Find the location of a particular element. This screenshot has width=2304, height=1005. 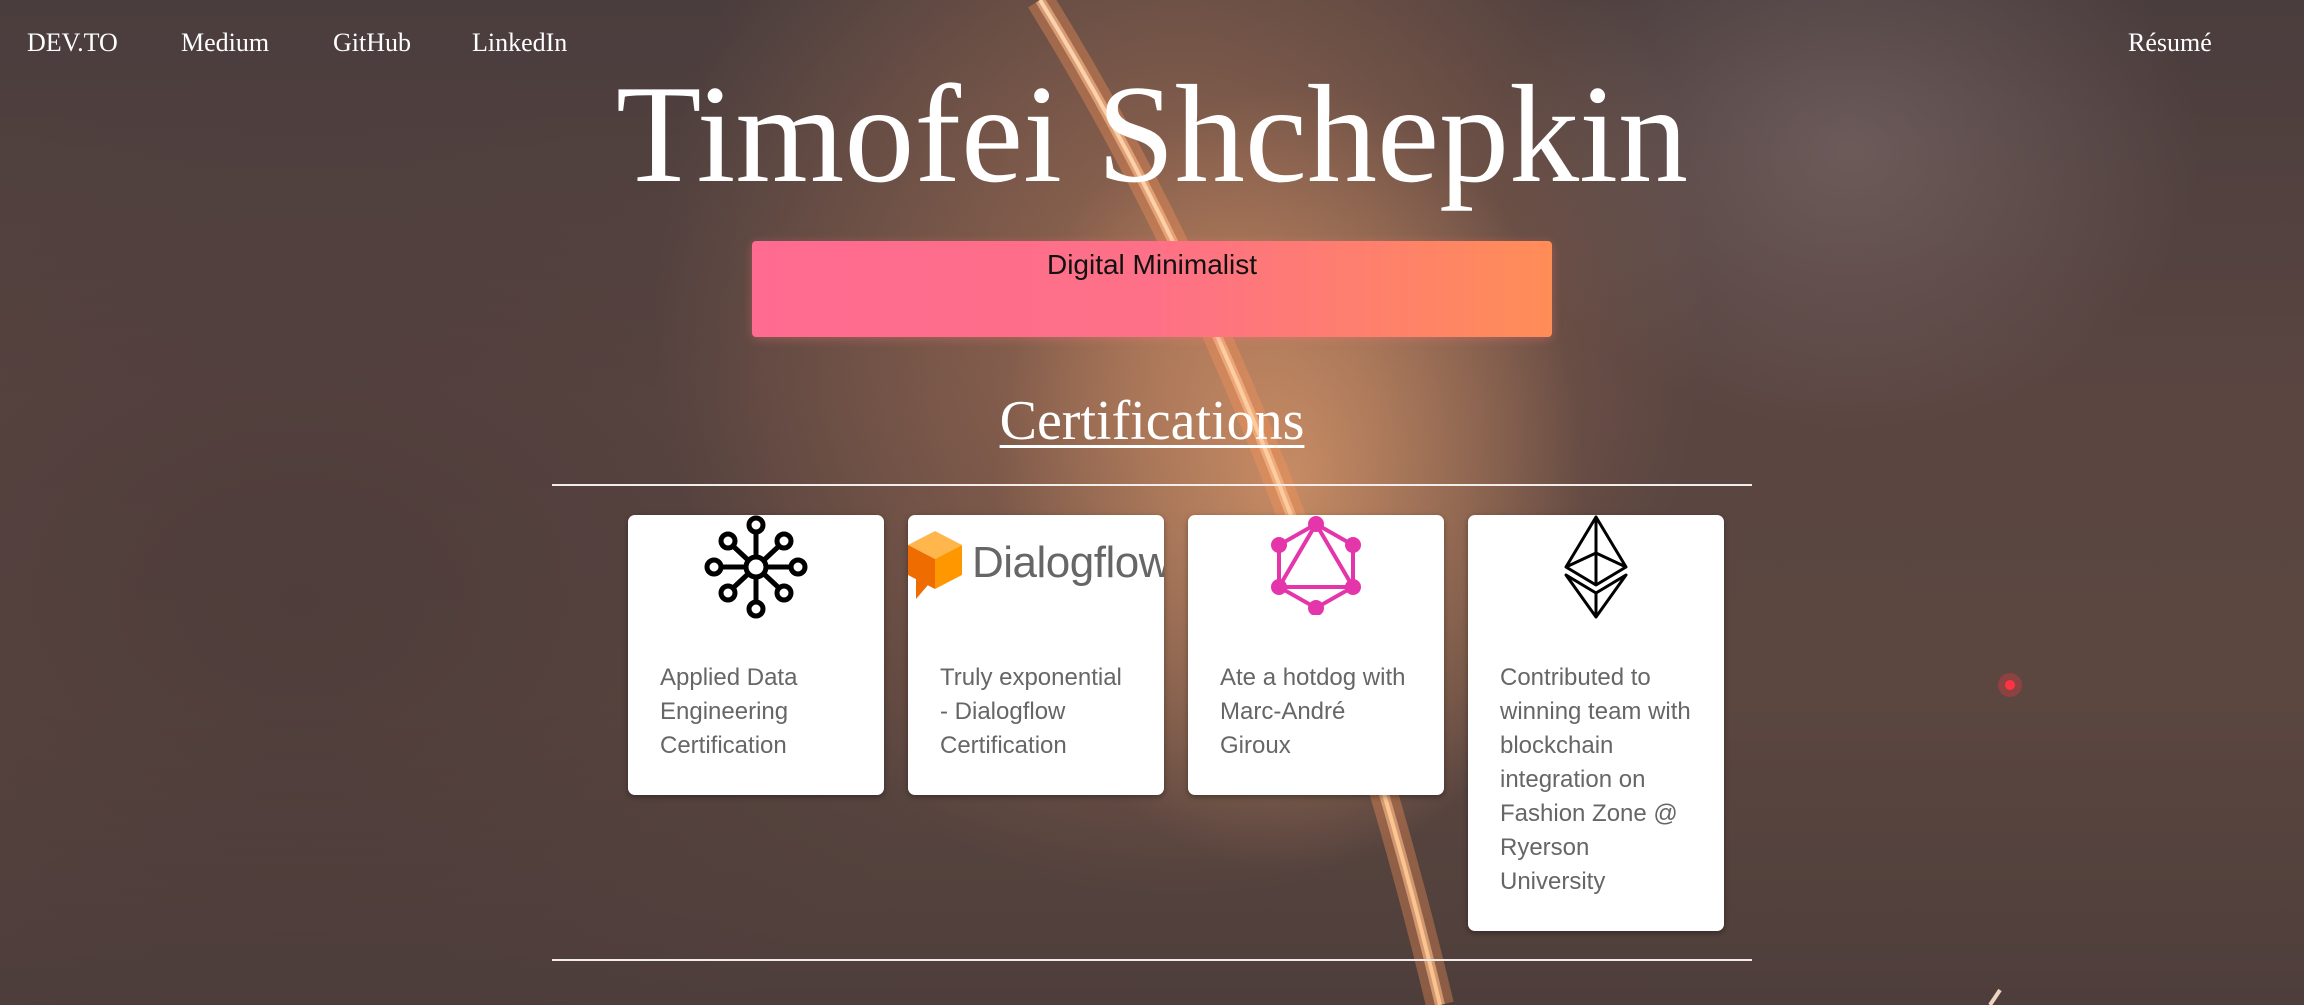

nav-link-resume: Résumé is located at coordinates (2170, 43).